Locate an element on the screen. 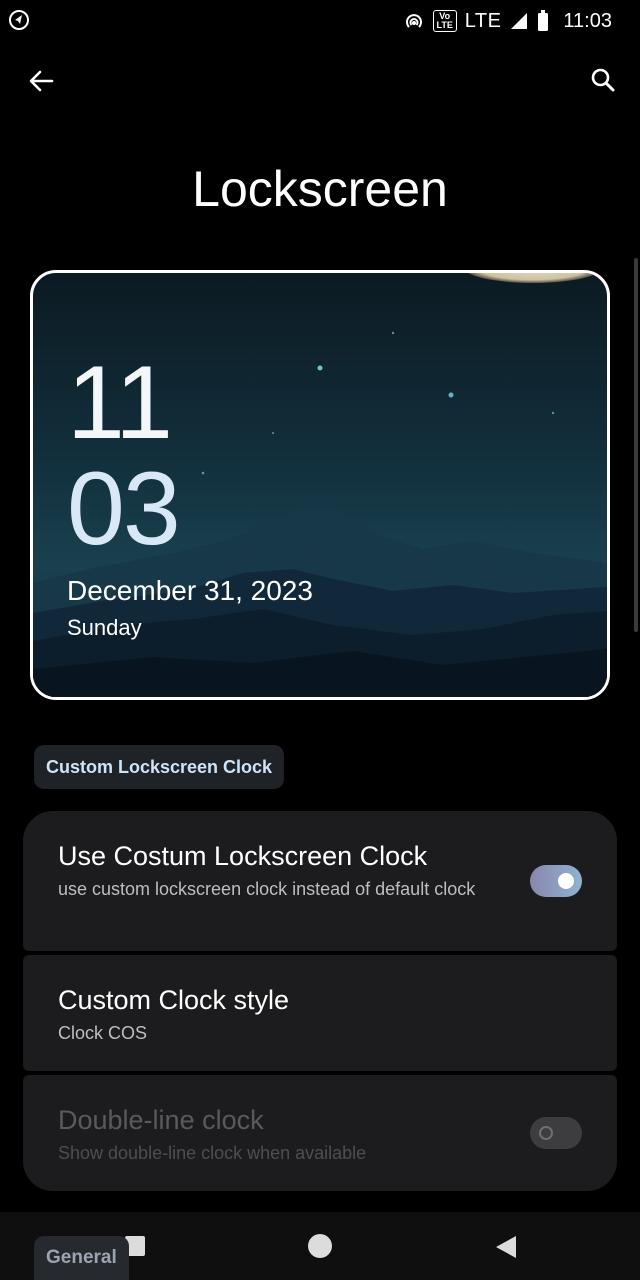  preview-day: Sunday is located at coordinates (104, 627).